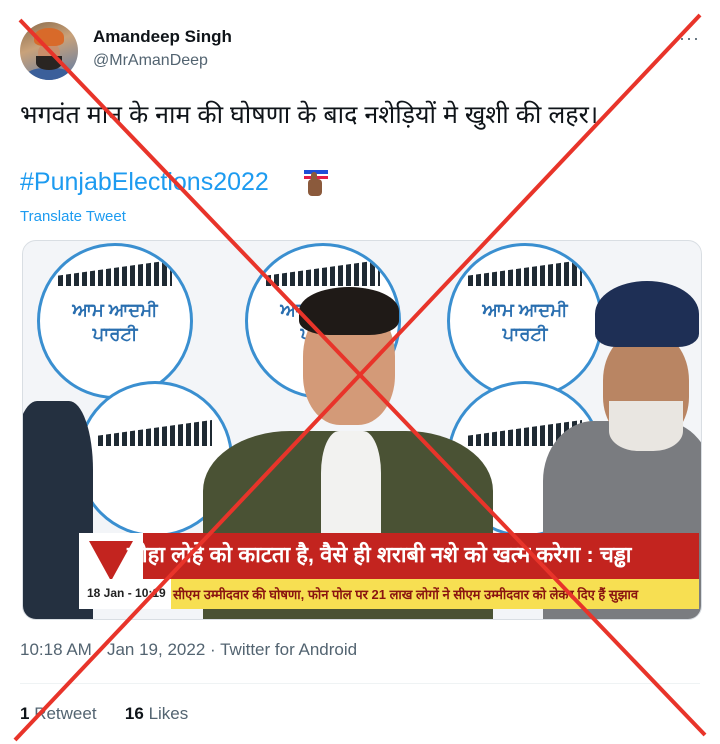  What do you see at coordinates (73, 216) in the screenshot?
I see `translate-tweet-link: Translate Tweet` at bounding box center [73, 216].